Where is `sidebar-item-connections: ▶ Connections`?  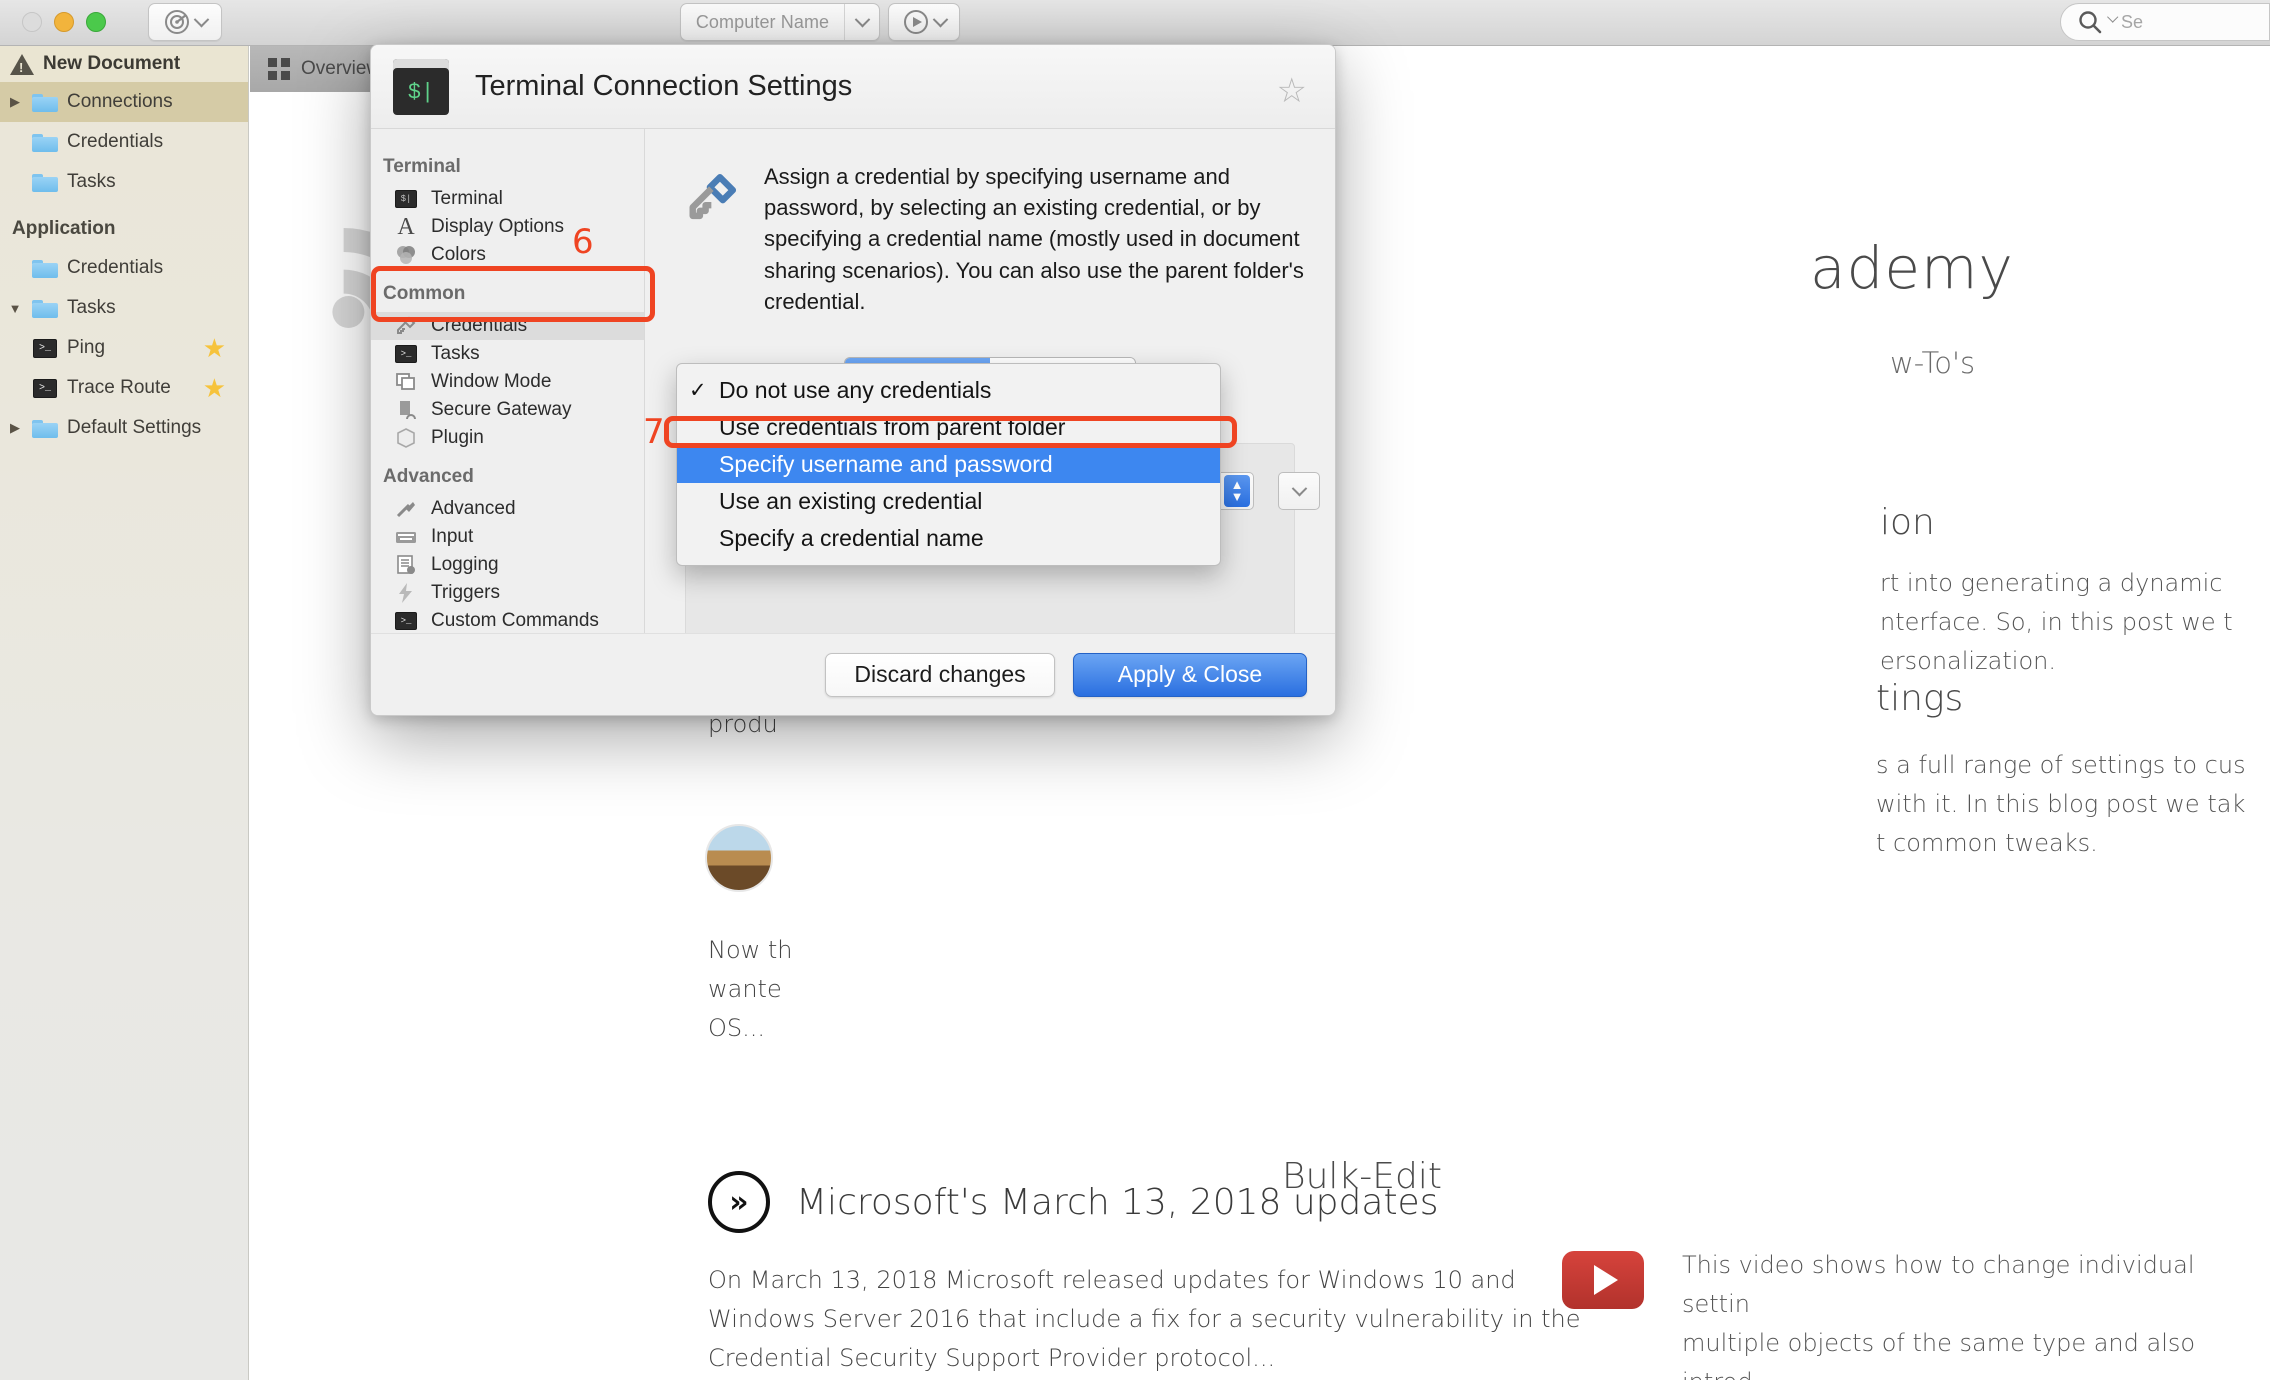 sidebar-item-connections: ▶ Connections is located at coordinates (124, 102).